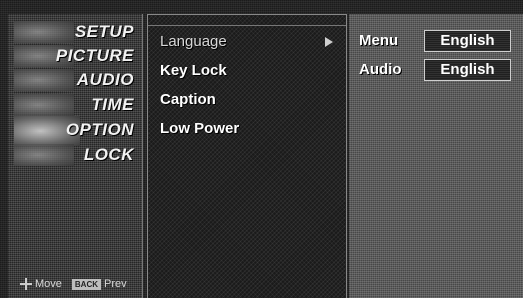 The height and width of the screenshot is (298, 523). What do you see at coordinates (86, 284) in the screenshot?
I see `back-key-icon: BACK` at bounding box center [86, 284].